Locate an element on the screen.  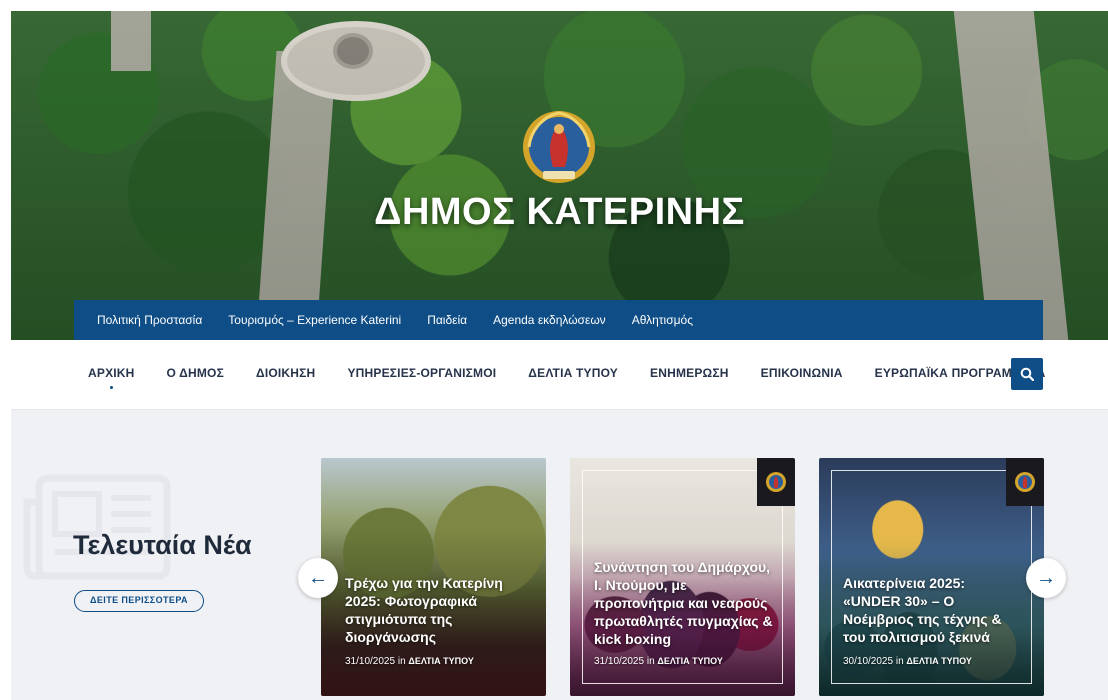
site-title: ΔΗΜΟΣ ΚΑΤΕΡΙΝΗΣ is located at coordinates (559, 212).